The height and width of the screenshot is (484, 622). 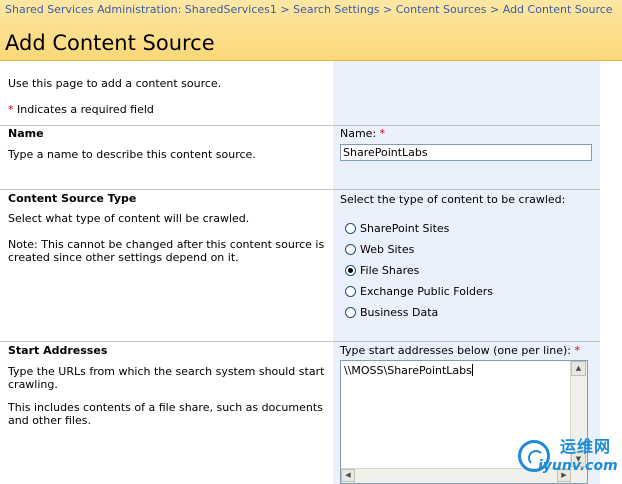 I want to click on start-address-value: \\MOSS\SharePointLabs, so click(x=408, y=370).